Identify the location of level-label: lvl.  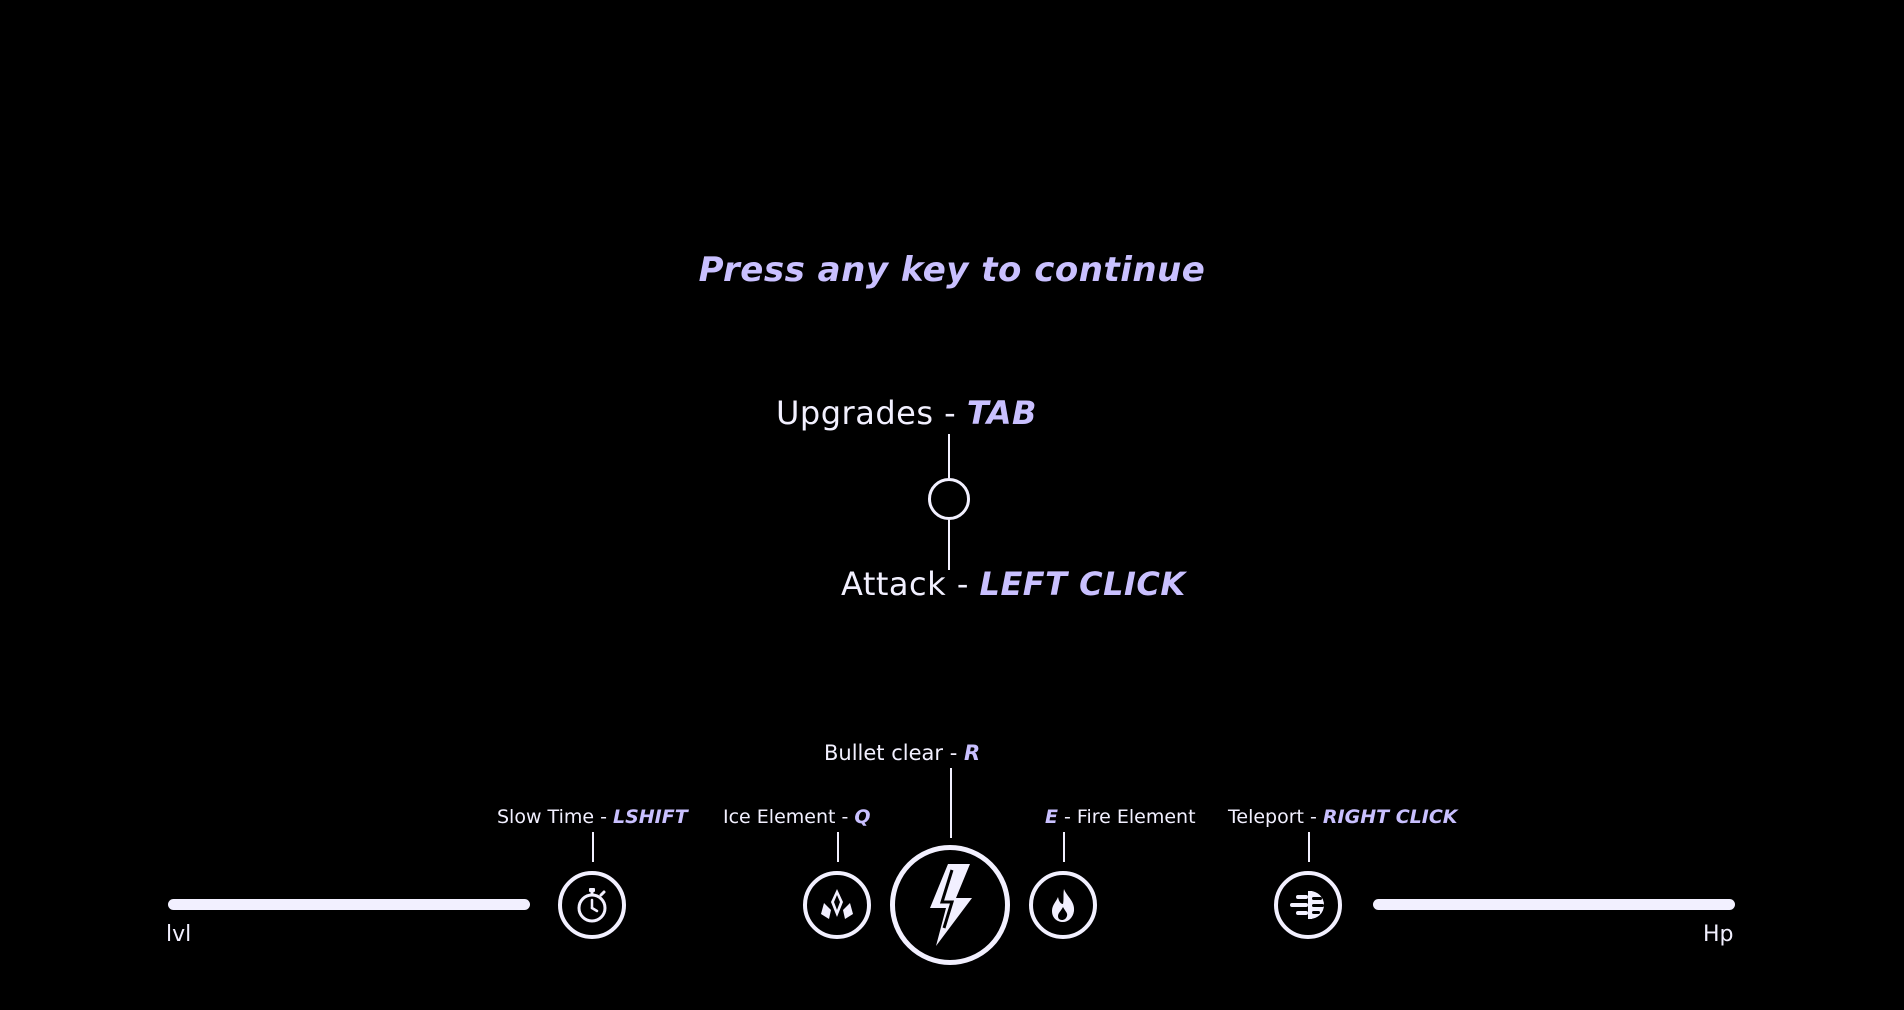
(179, 934).